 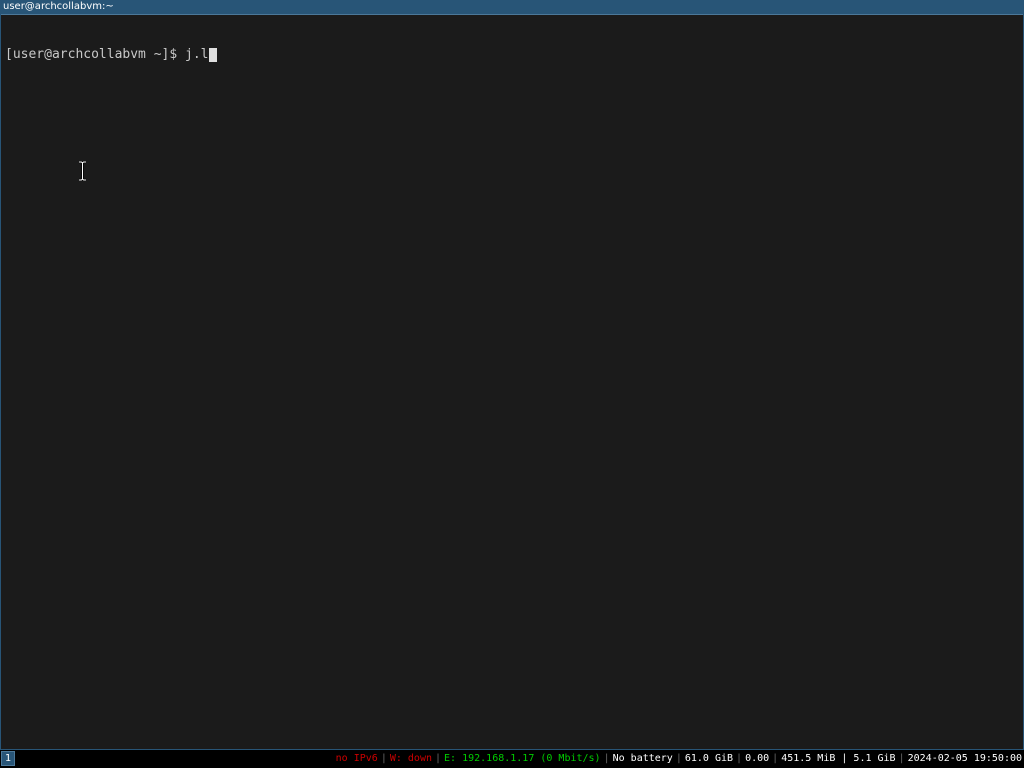 What do you see at coordinates (964, 758) in the screenshot?
I see `status-datetime: 2024-02-05 19:50:00` at bounding box center [964, 758].